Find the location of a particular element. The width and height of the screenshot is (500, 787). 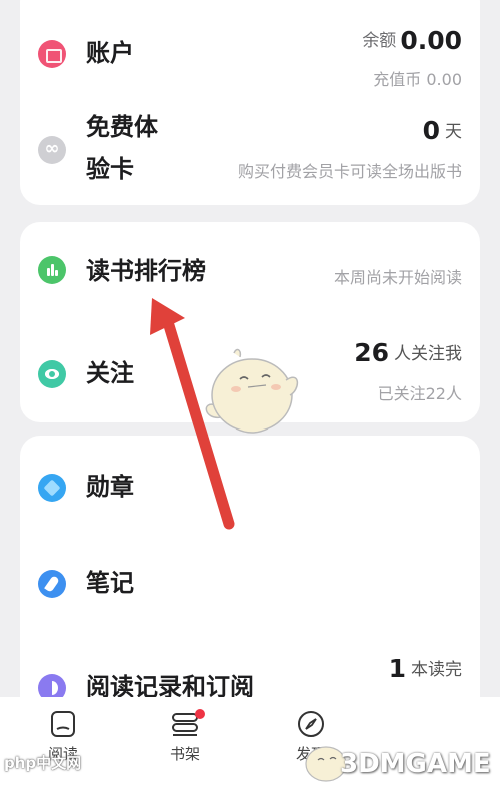

book-open-icon is located at coordinates (63, 724).